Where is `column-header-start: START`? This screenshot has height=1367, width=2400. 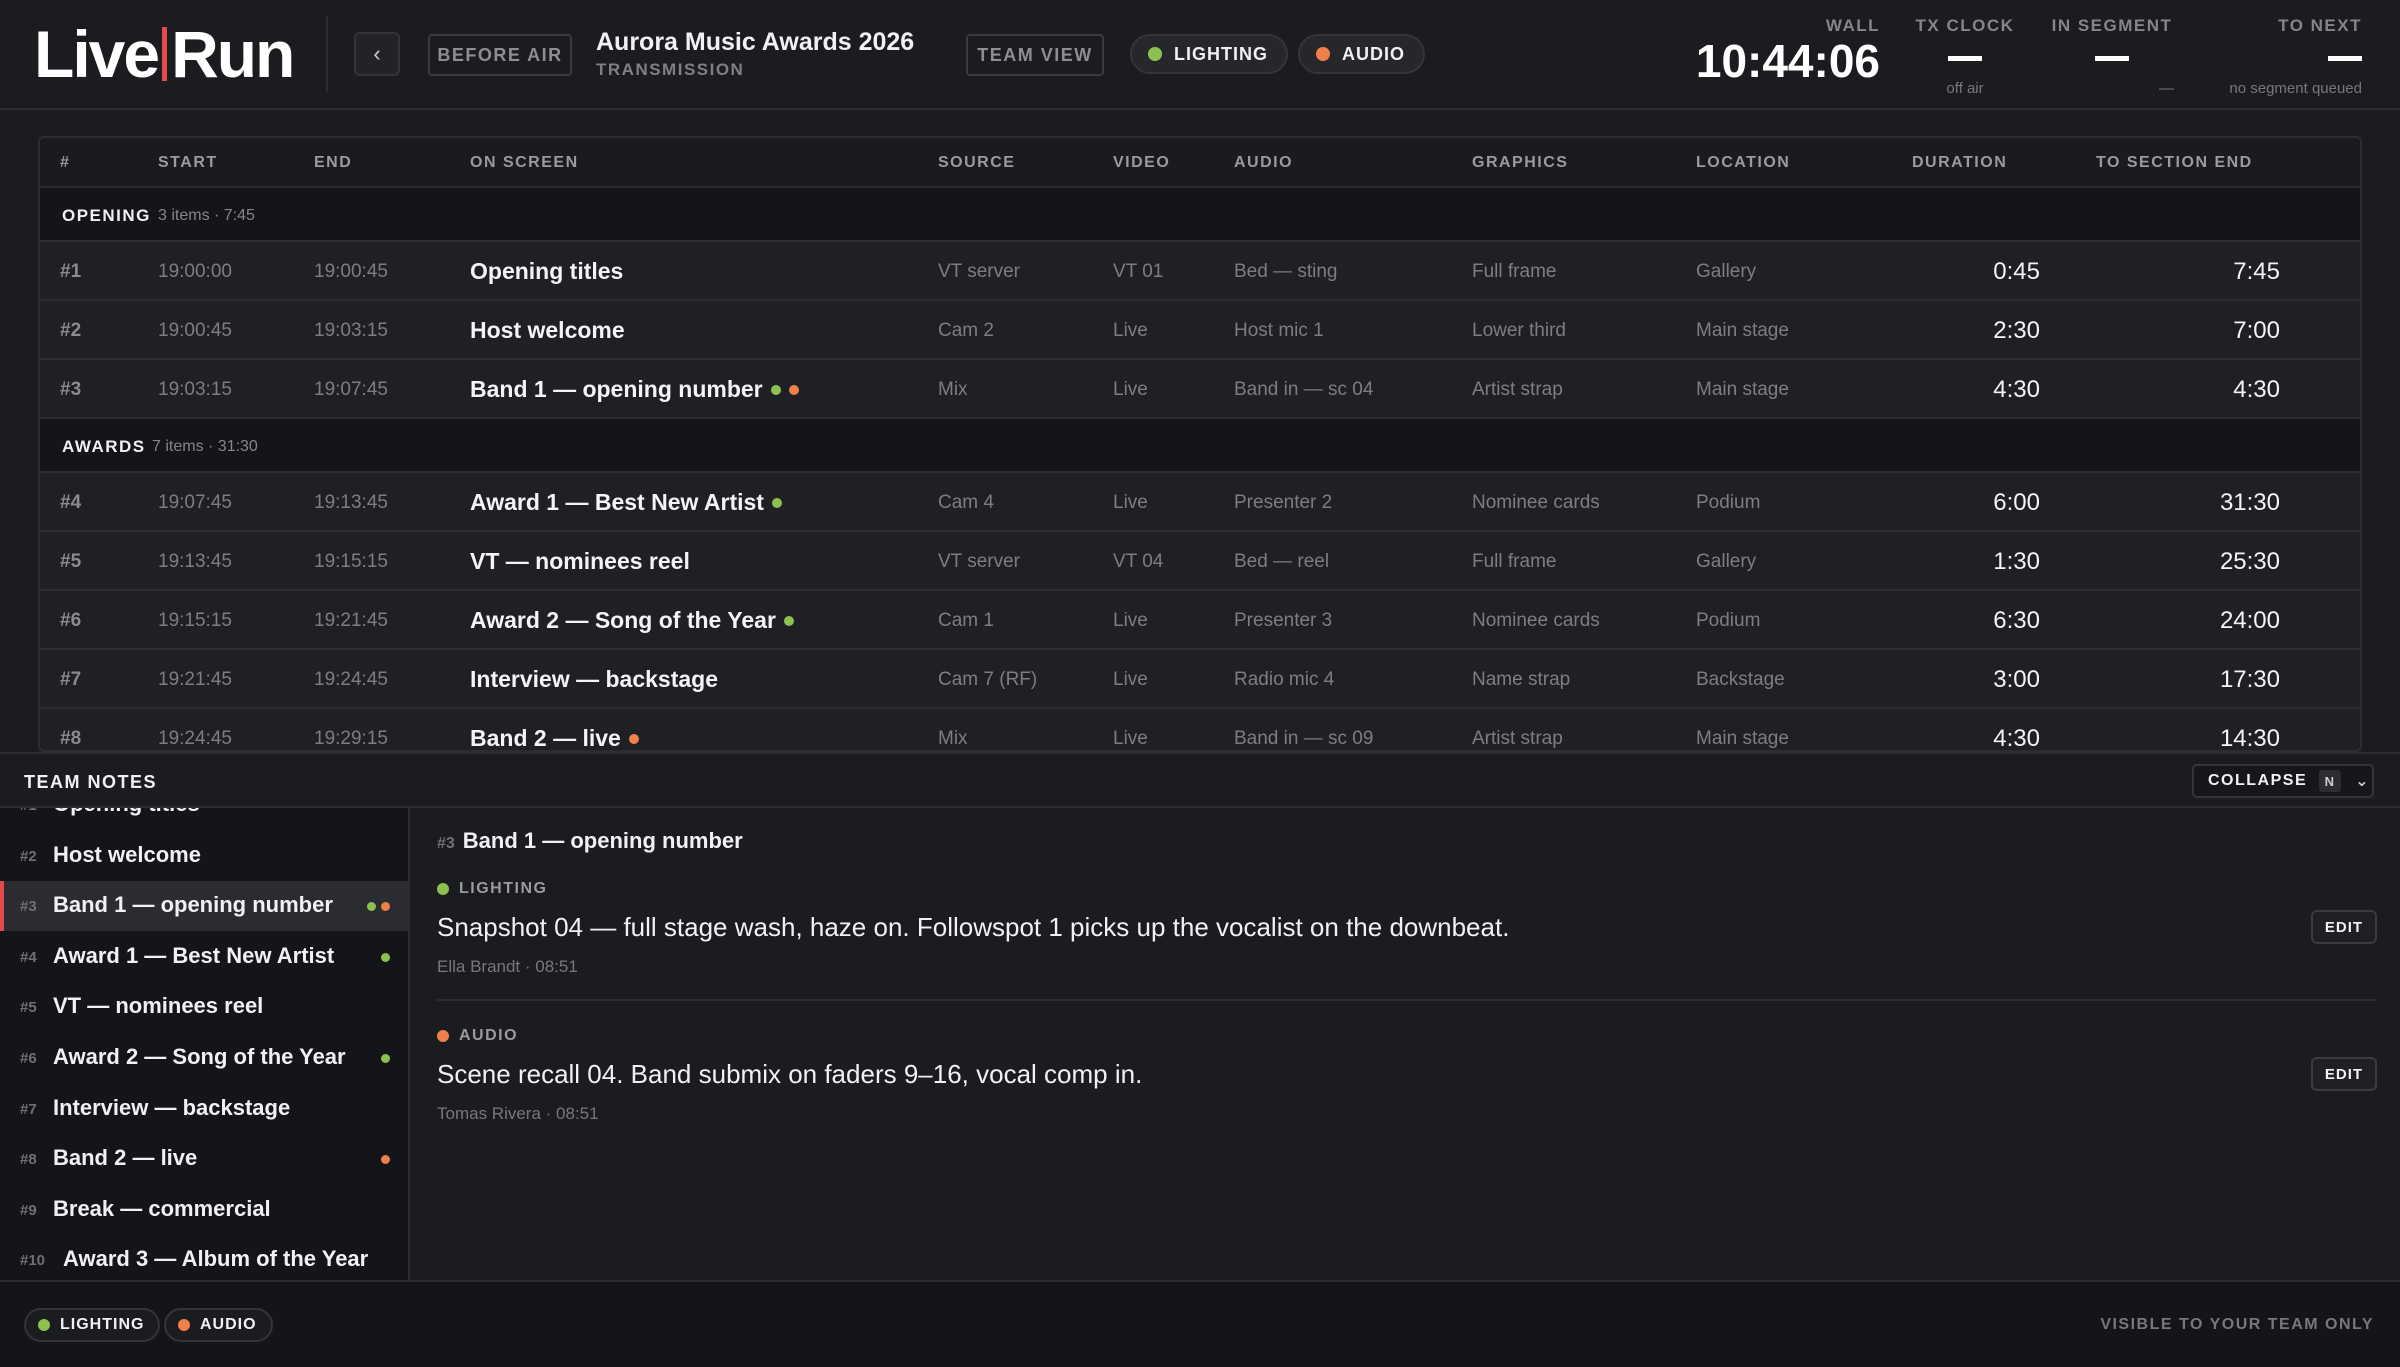 column-header-start: START is located at coordinates (188, 163).